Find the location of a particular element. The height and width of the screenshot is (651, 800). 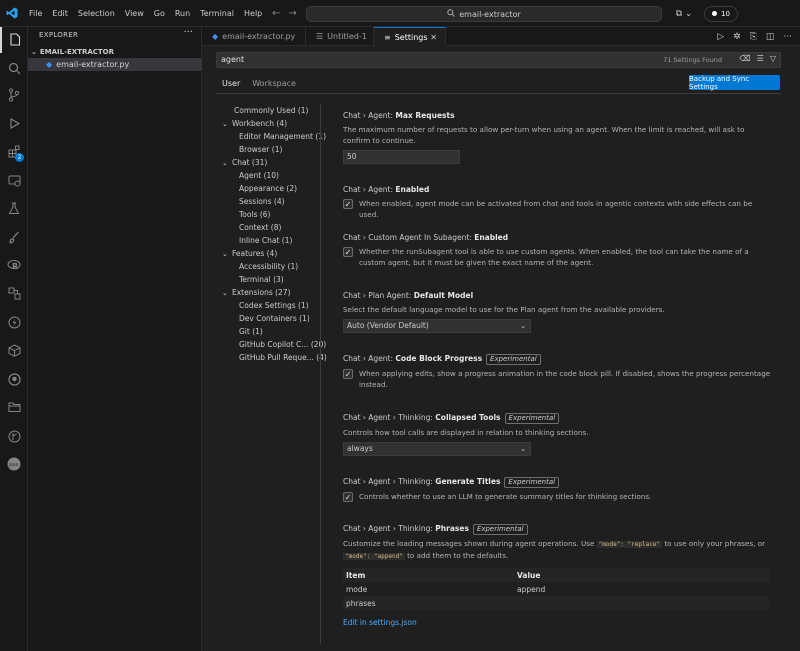

menu-run: Run is located at coordinates (182, 13).